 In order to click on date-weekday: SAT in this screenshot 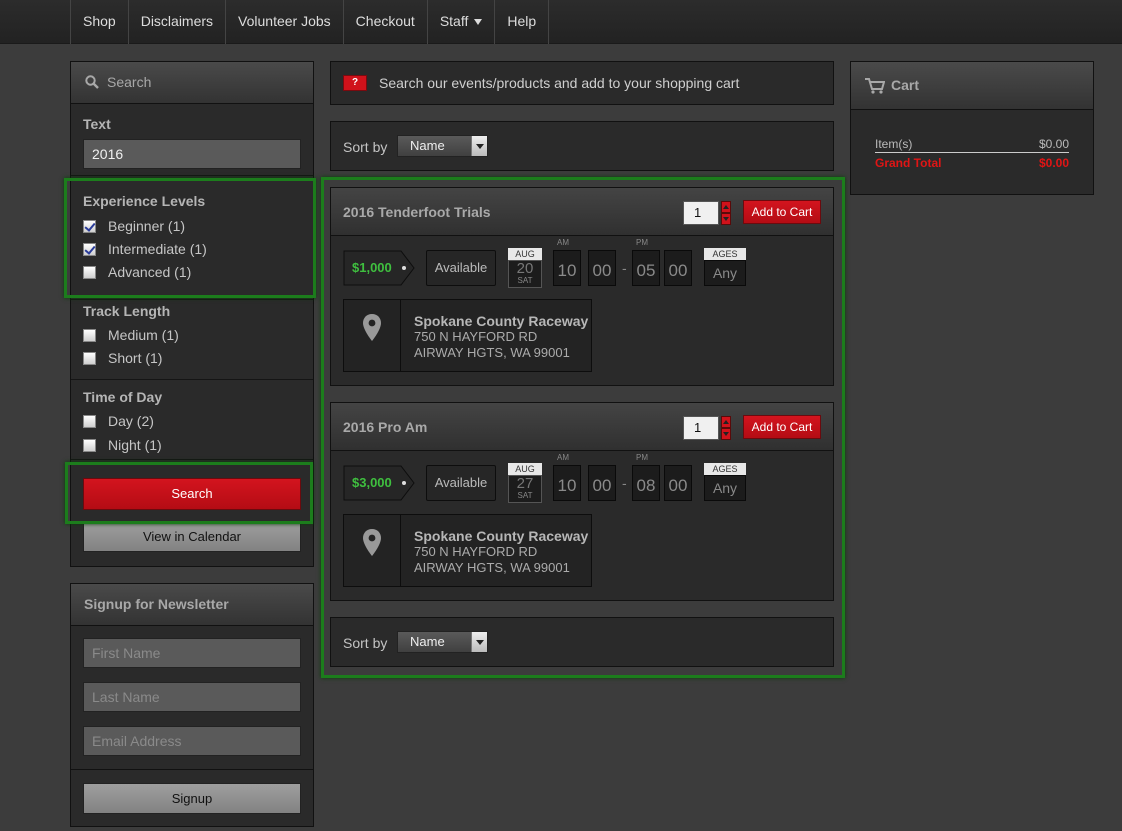, I will do `click(525, 495)`.